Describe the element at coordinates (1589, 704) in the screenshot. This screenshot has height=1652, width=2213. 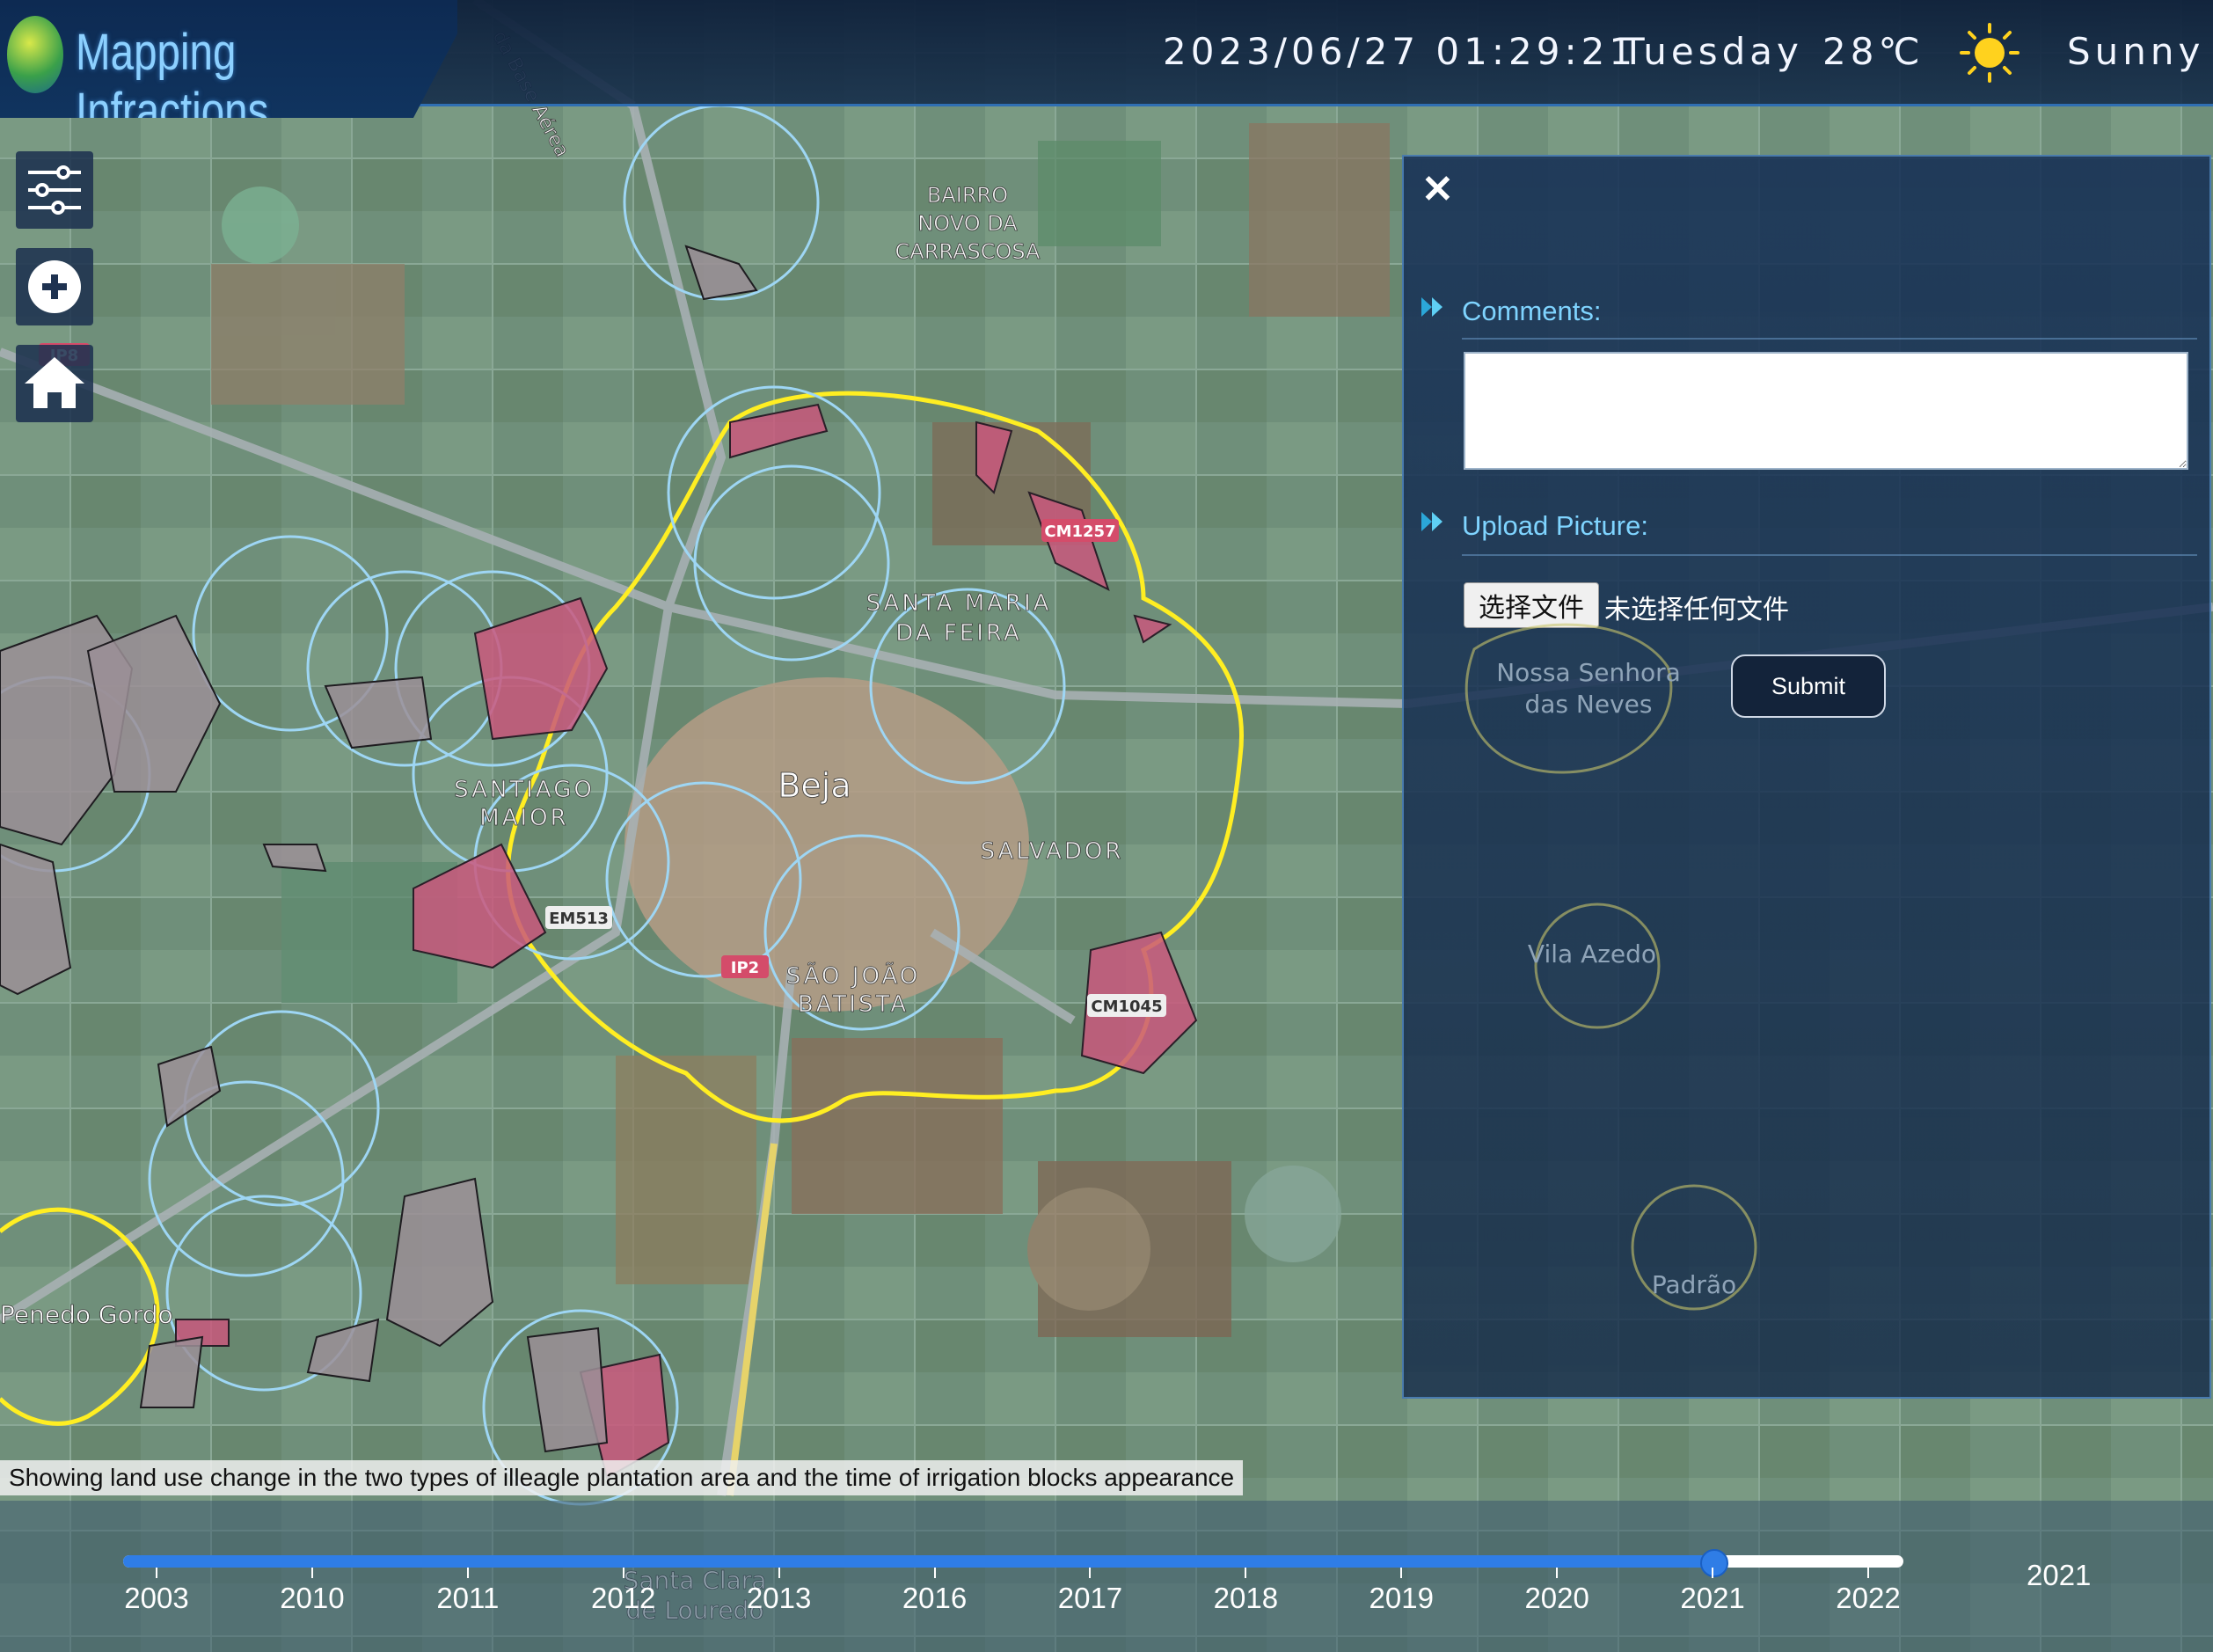
I see `label-nossa-senhora-2: das Neves` at that location.